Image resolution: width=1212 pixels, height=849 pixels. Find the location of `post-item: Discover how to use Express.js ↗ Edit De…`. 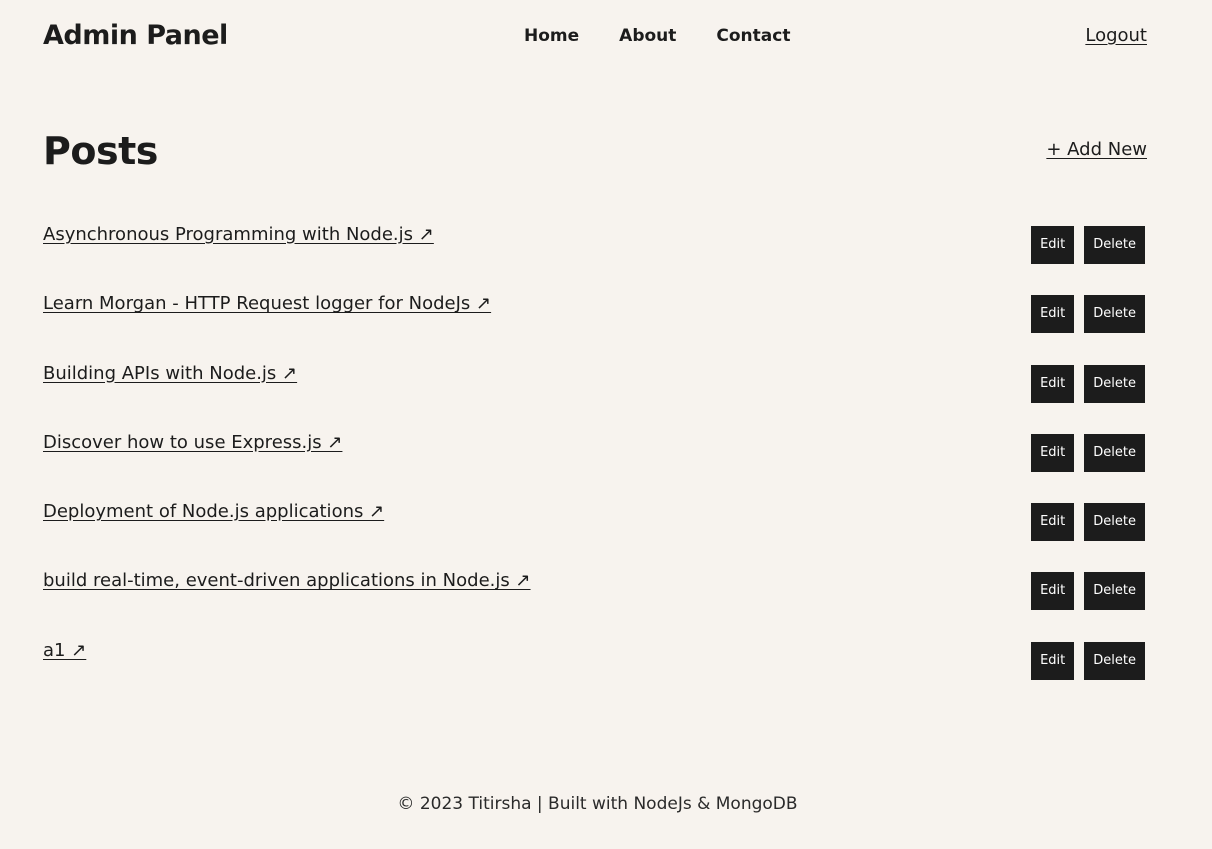

post-item: Discover how to use Express.js ↗ Edit De… is located at coordinates (595, 460).